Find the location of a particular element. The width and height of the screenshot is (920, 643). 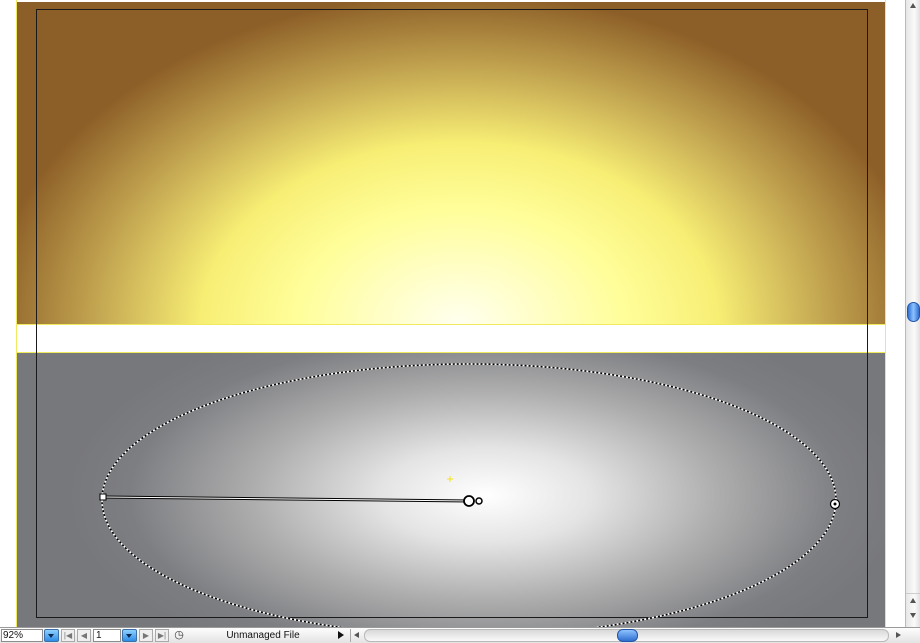

window-corner is located at coordinates (913, 635).